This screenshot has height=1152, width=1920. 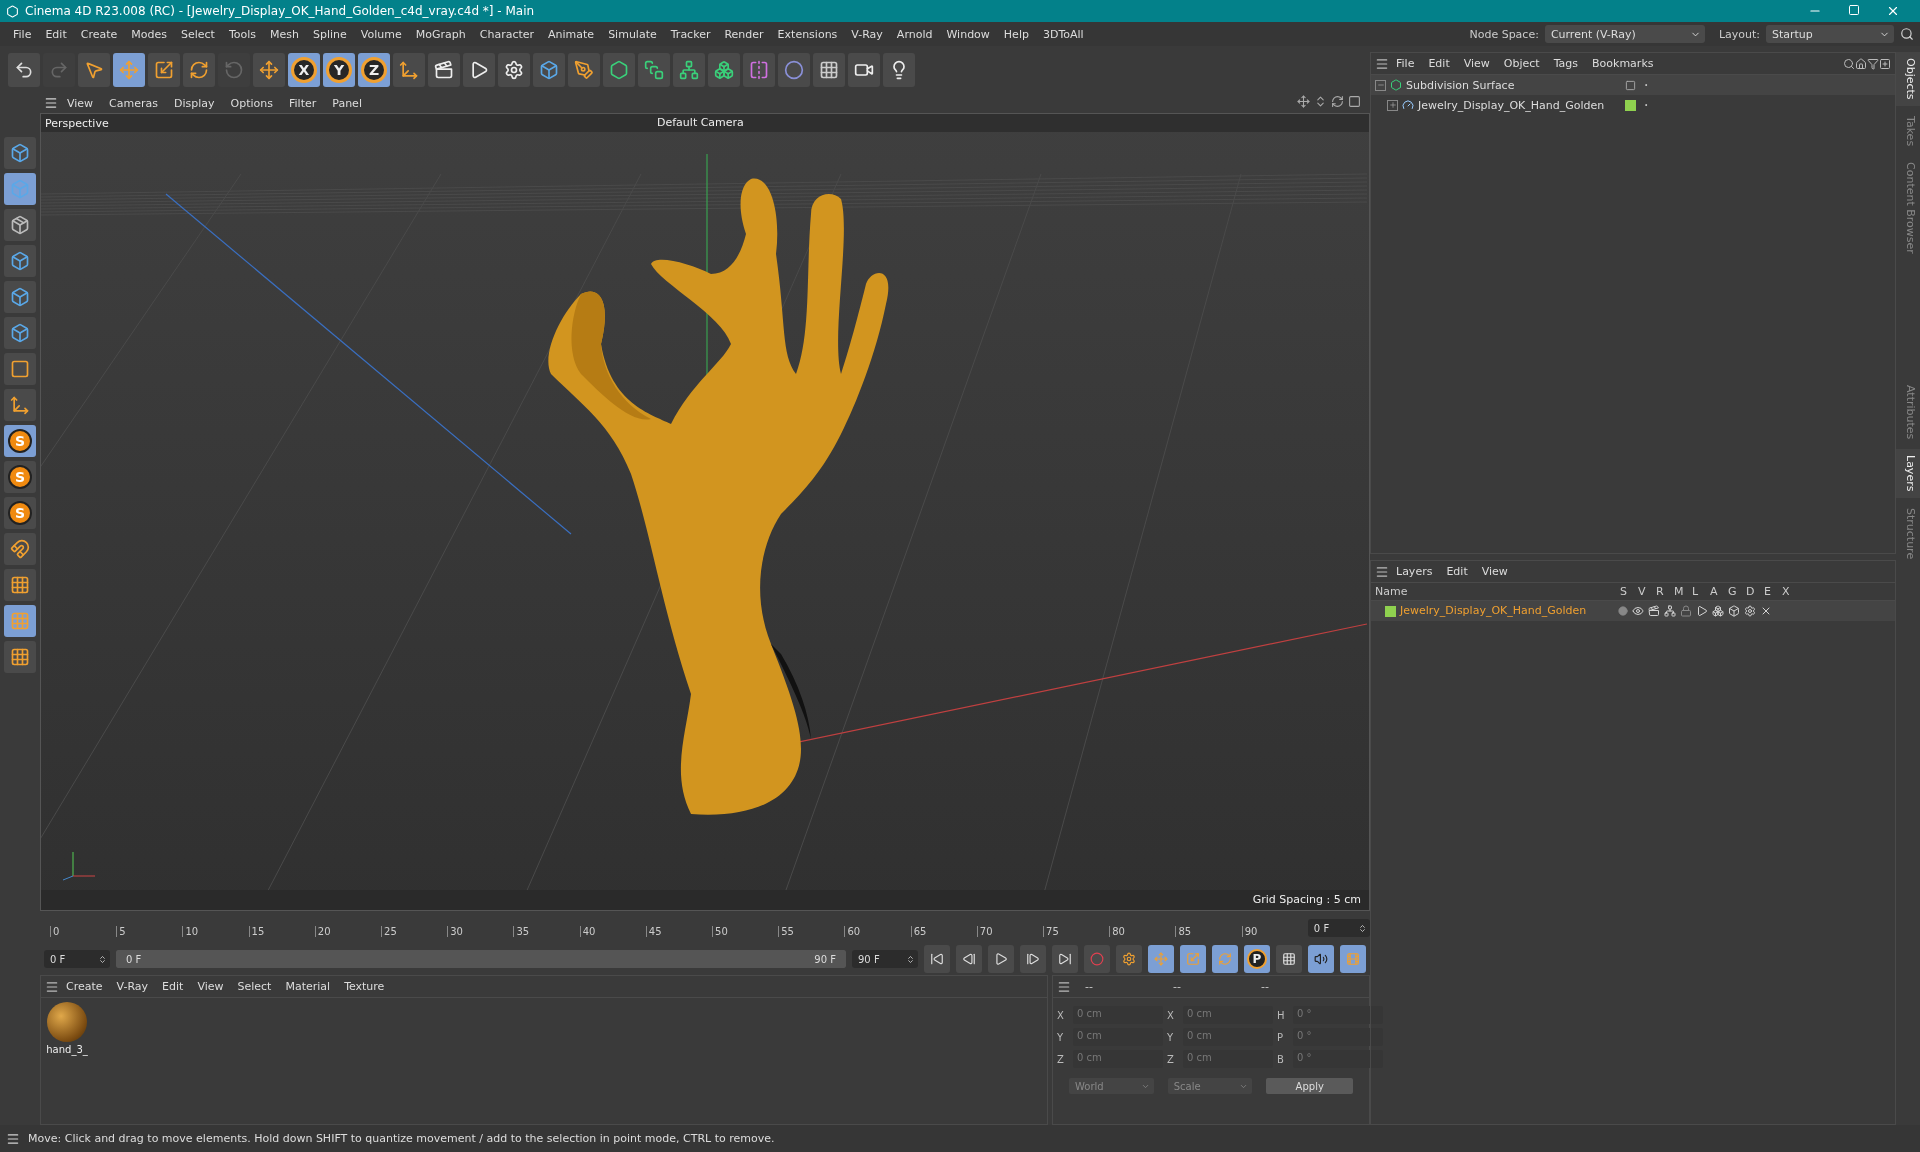 I want to click on material-menu-item: V-Ray, so click(x=132, y=986).